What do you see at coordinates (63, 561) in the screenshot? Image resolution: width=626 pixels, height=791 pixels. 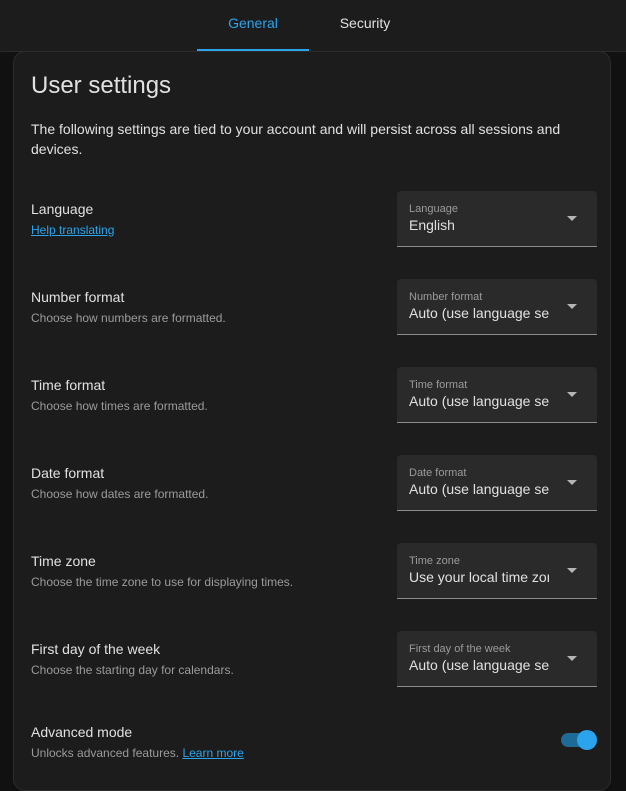 I see `time-zone-label: Time zone` at bounding box center [63, 561].